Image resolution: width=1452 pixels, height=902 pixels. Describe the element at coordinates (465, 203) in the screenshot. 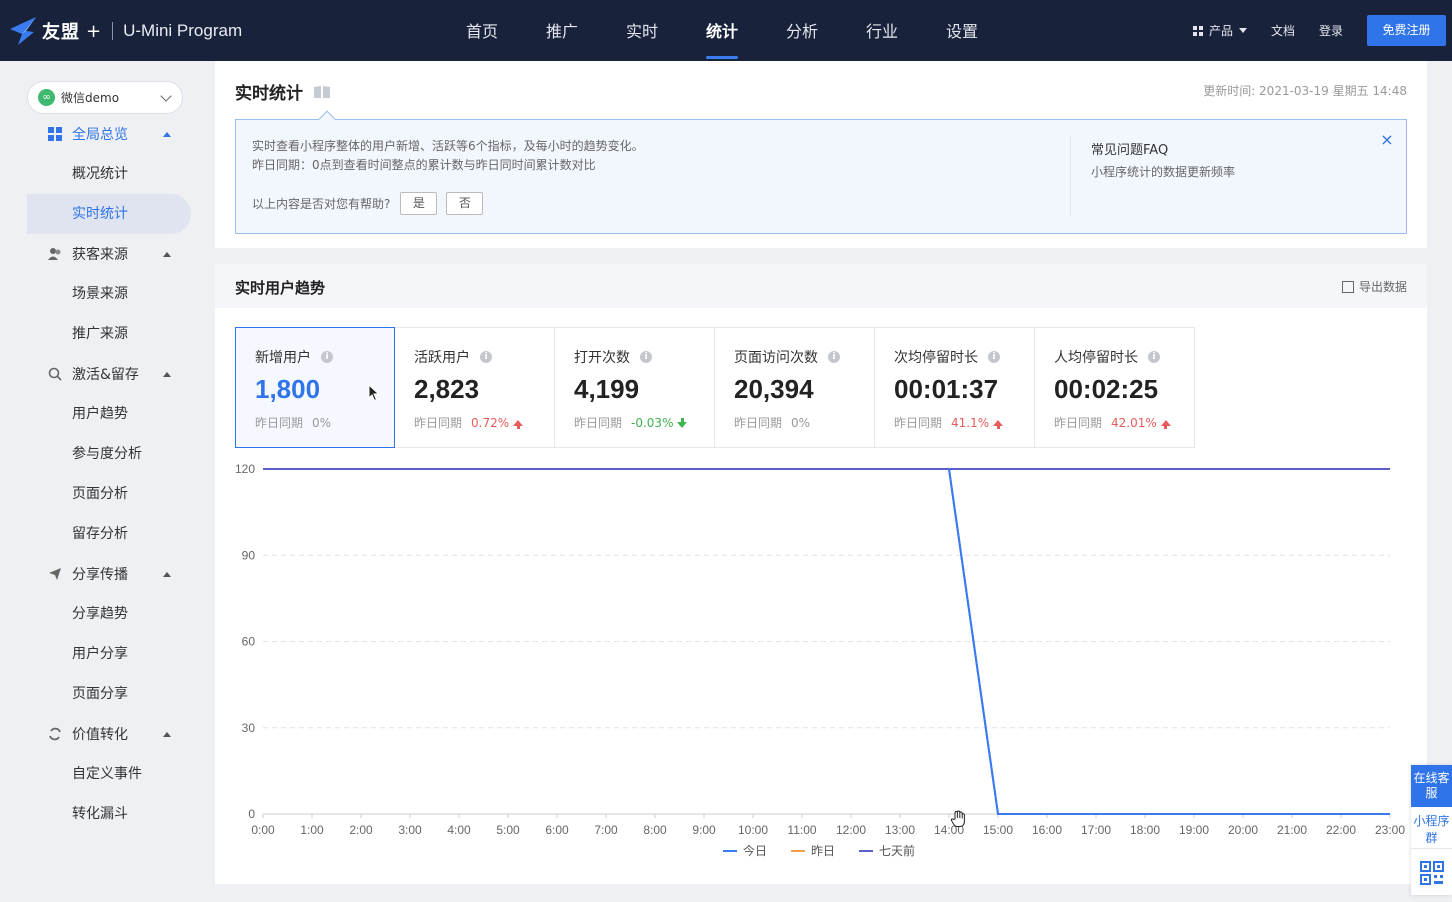

I see `no-button: 否` at that location.